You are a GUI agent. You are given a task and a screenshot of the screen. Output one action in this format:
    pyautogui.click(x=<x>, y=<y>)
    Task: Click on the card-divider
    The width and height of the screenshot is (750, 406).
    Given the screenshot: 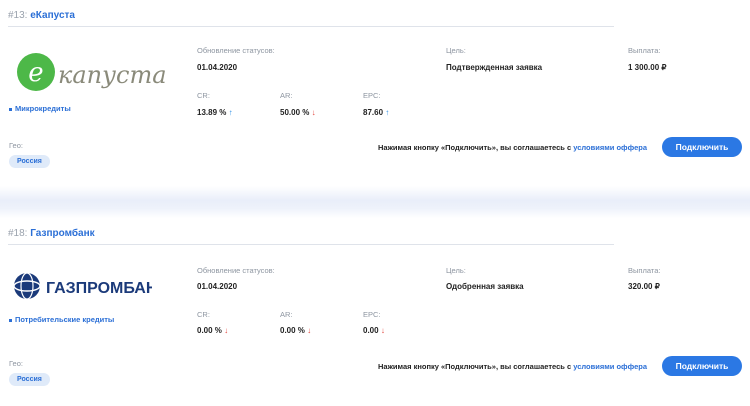 What is the action you would take?
    pyautogui.click(x=375, y=202)
    